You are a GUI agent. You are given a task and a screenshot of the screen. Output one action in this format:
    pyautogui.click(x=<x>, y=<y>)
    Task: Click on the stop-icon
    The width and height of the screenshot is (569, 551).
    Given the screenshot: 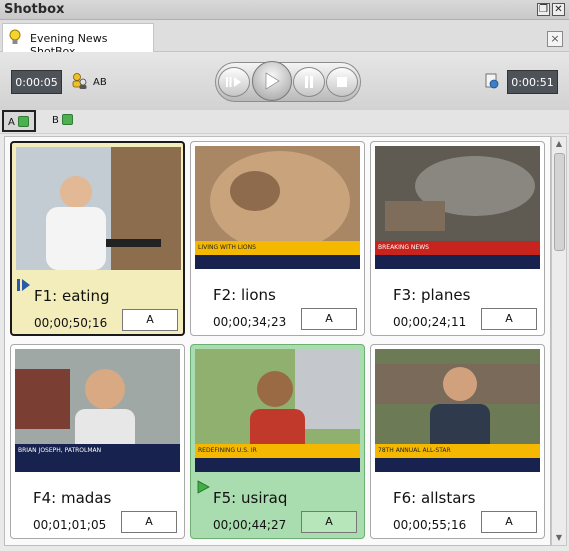 What is the action you would take?
    pyautogui.click(x=342, y=82)
    